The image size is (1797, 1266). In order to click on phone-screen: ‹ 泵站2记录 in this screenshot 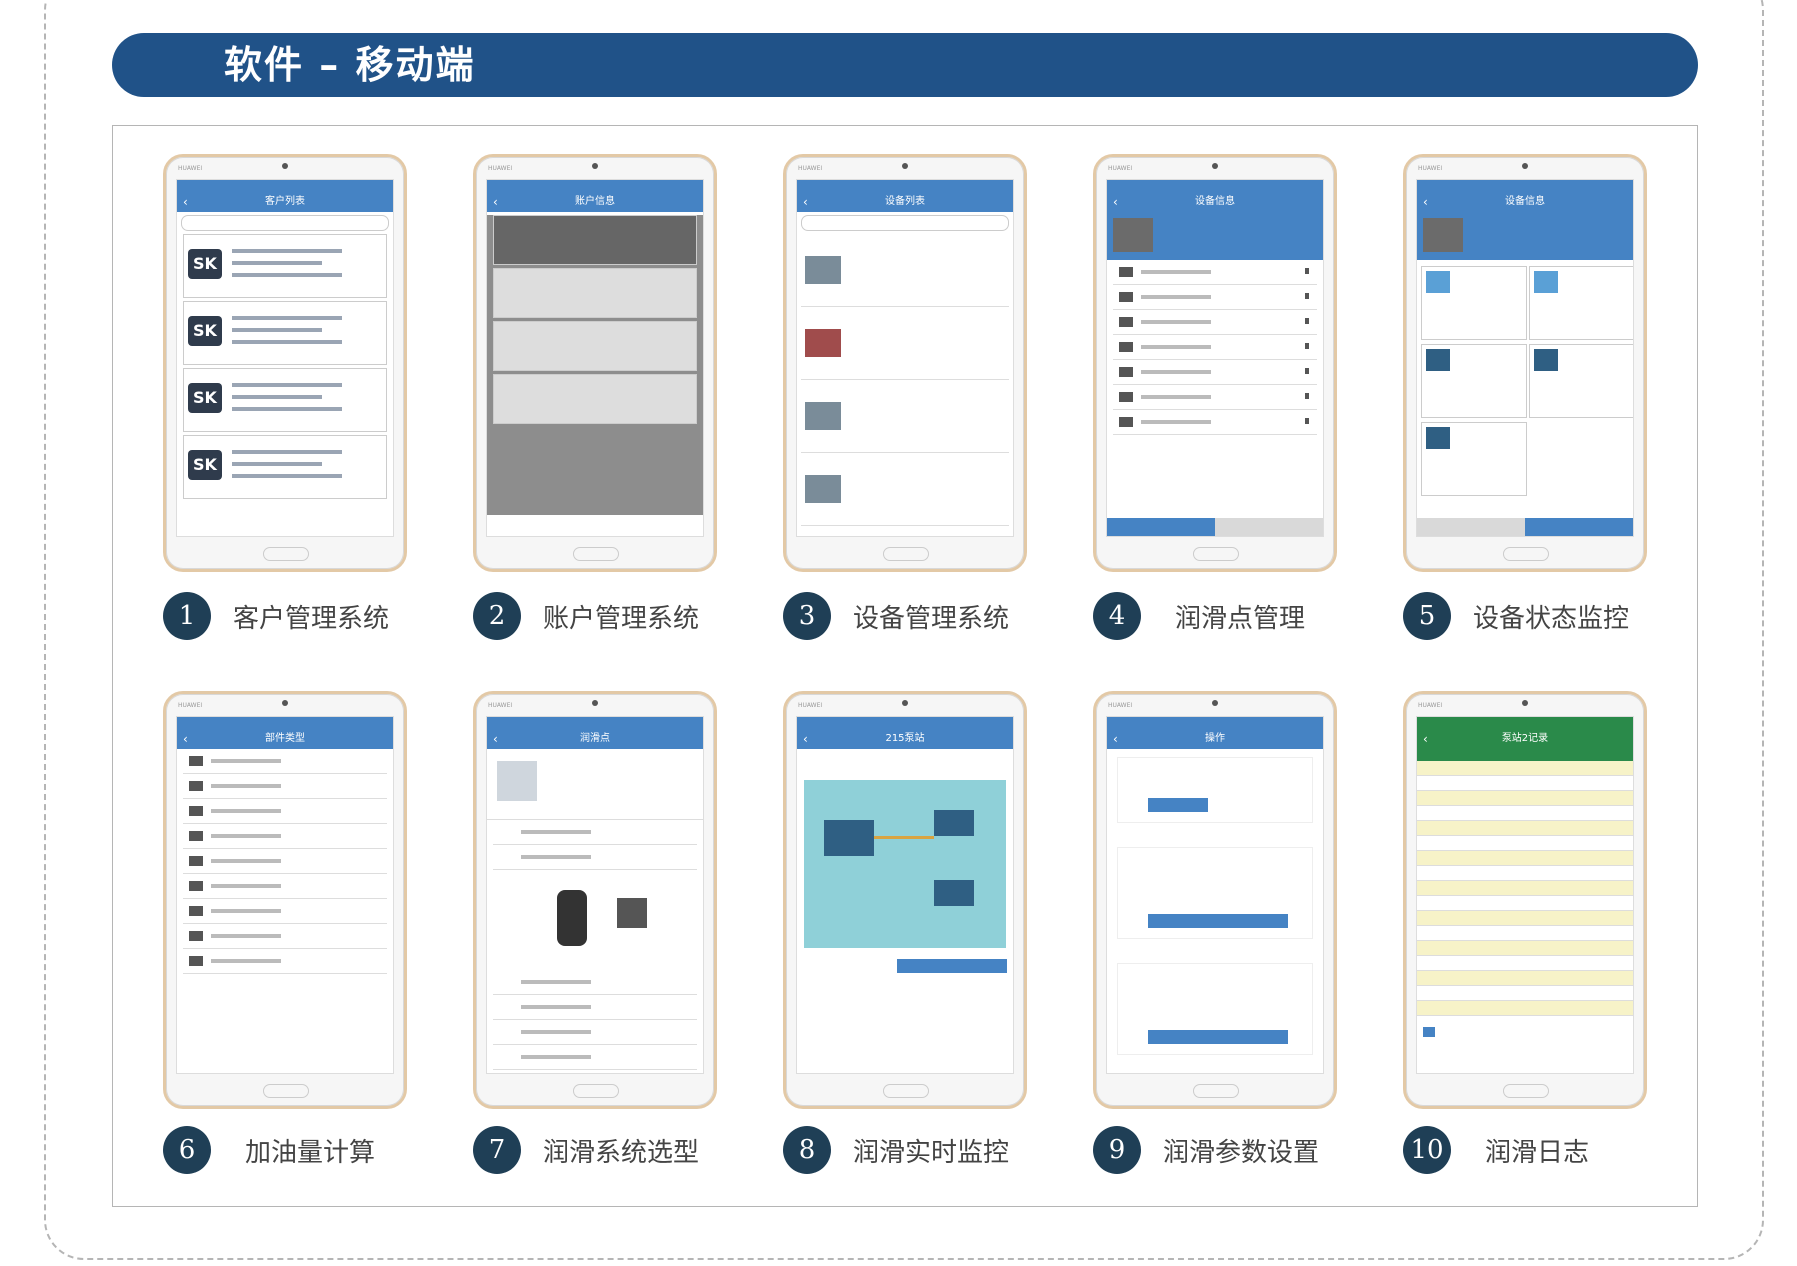, I will do `click(1525, 895)`.